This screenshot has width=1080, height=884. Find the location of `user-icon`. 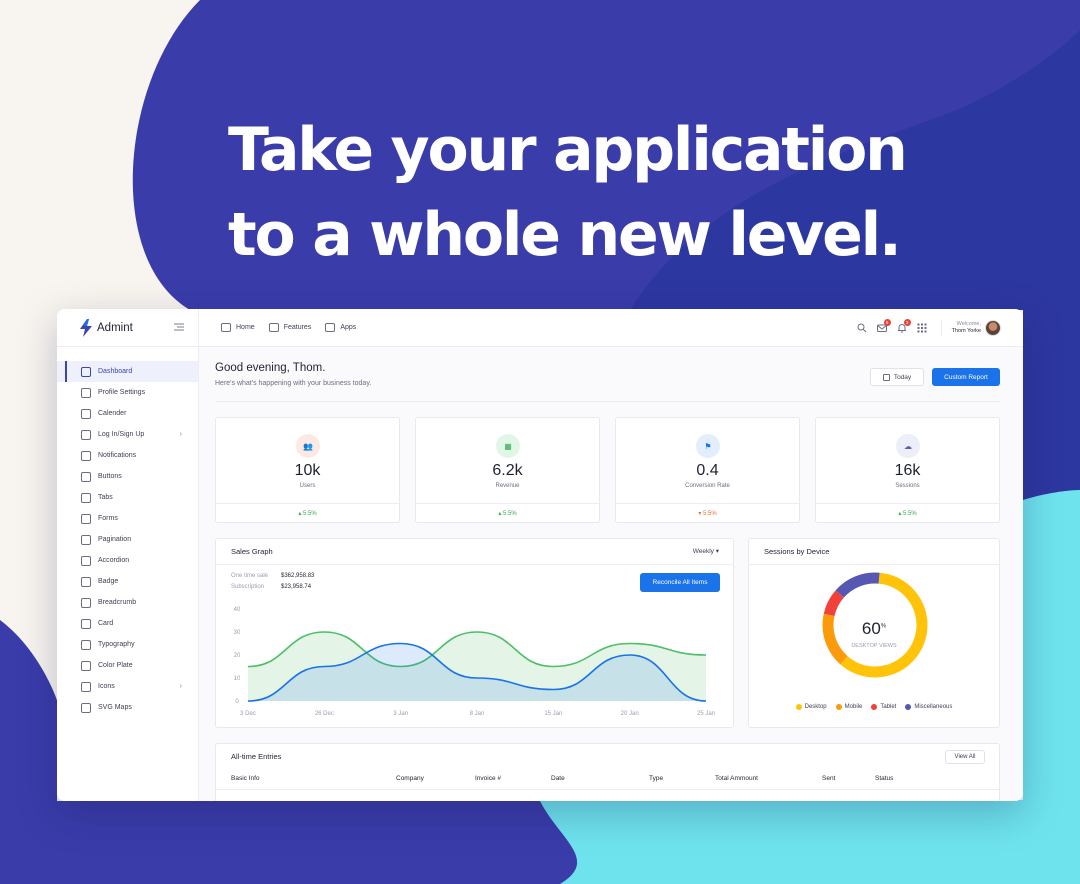

user-icon is located at coordinates (86, 434).